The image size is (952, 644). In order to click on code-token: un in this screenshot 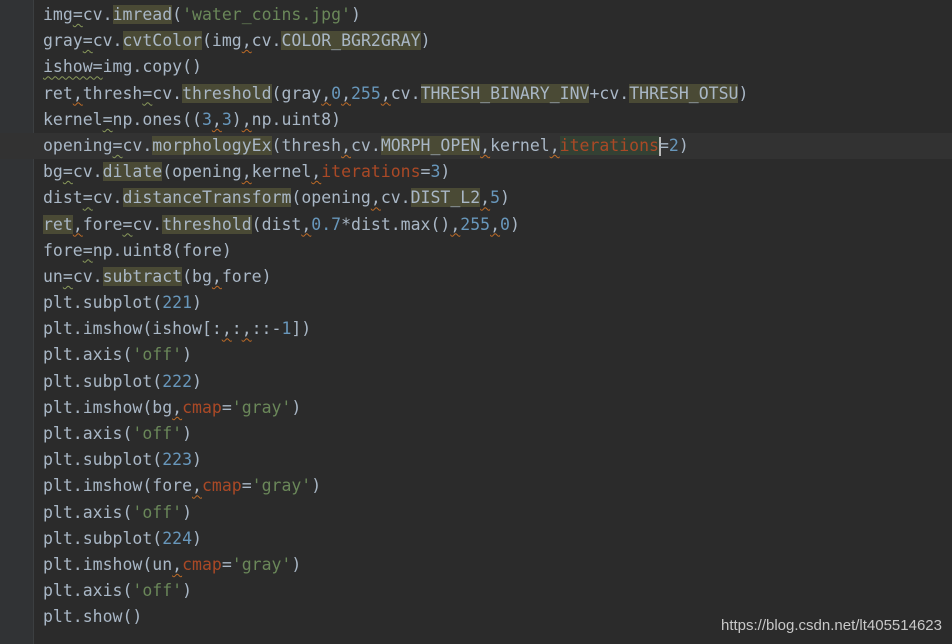, I will do `click(53, 276)`.